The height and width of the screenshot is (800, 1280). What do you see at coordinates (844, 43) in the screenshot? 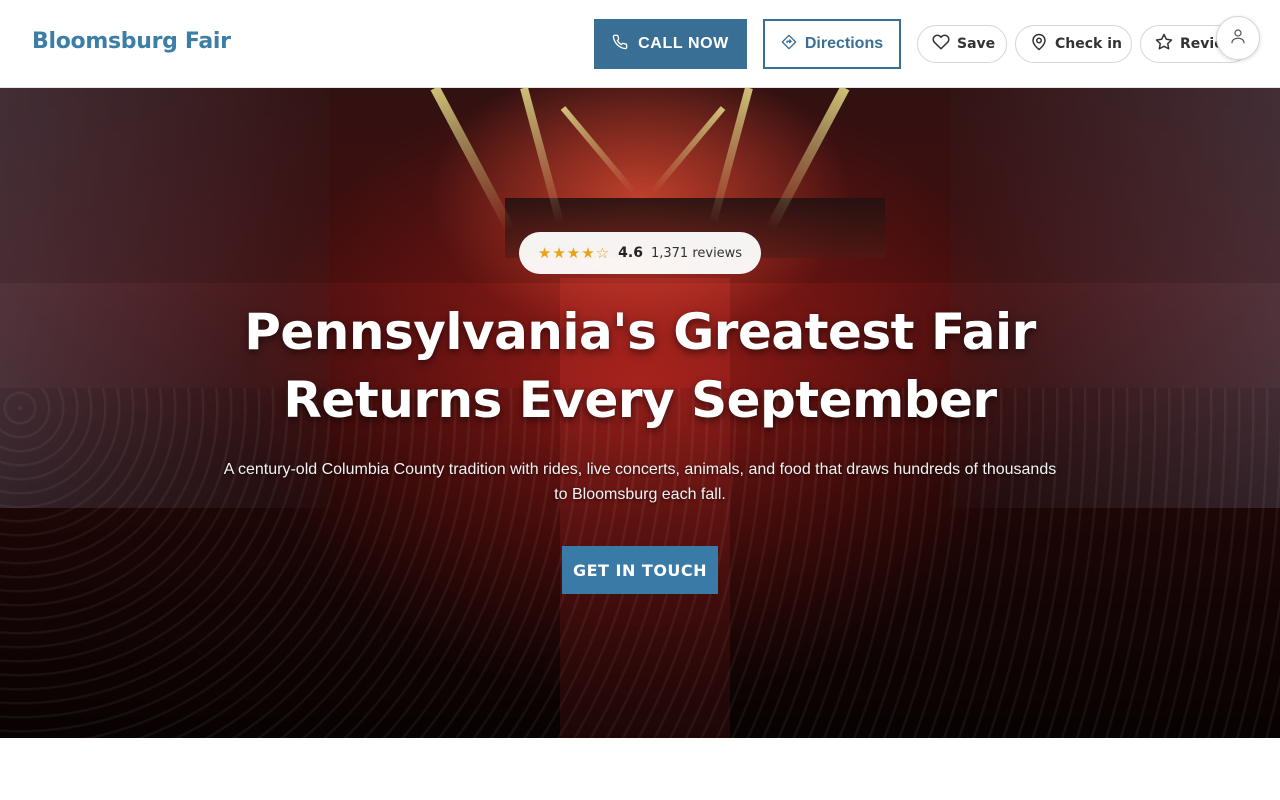
I see `directions-label: Directions` at bounding box center [844, 43].